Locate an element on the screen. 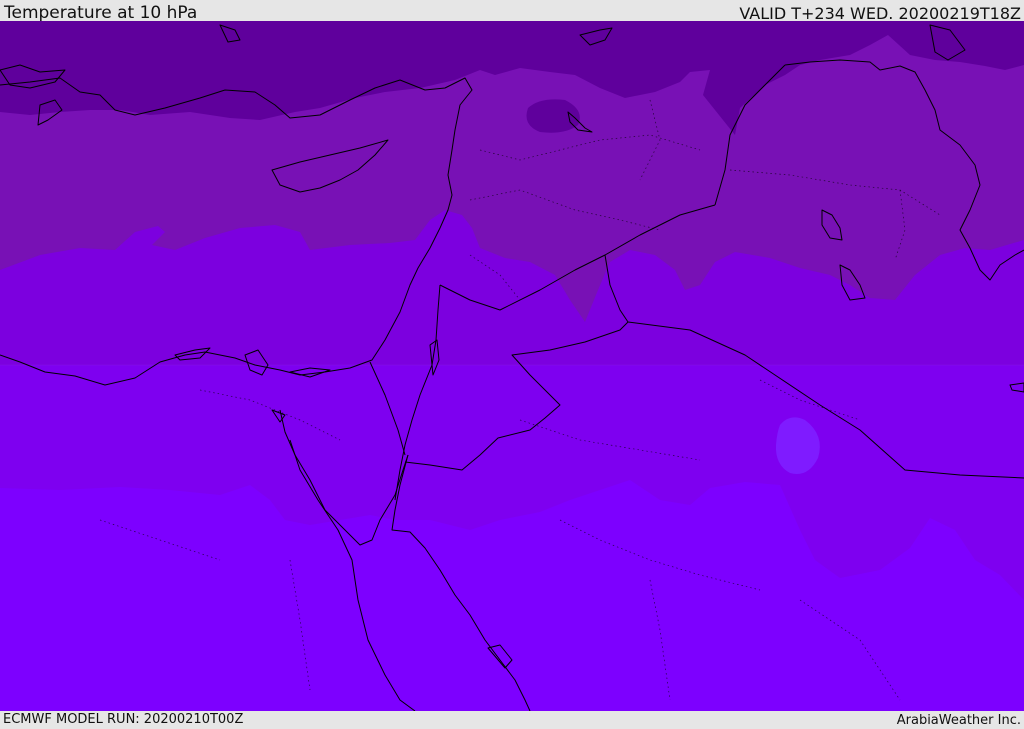 Image resolution: width=1024 pixels, height=729 pixels. map-title: Temperature at 10 hPa is located at coordinates (101, 13).